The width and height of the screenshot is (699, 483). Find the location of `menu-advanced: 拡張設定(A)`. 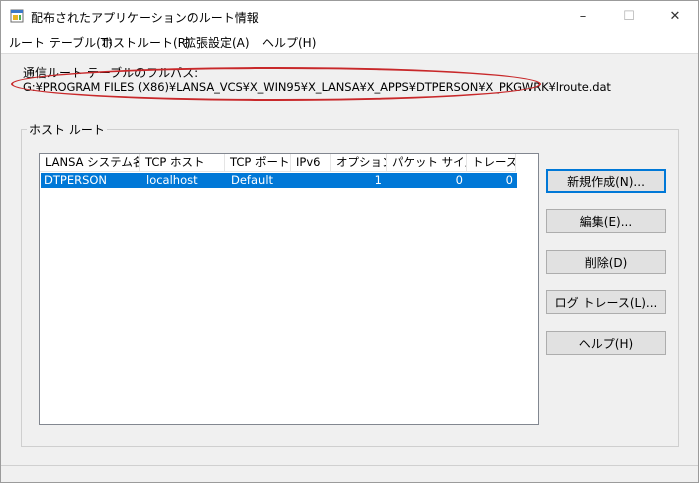

menu-advanced: 拡張設定(A) is located at coordinates (217, 42).